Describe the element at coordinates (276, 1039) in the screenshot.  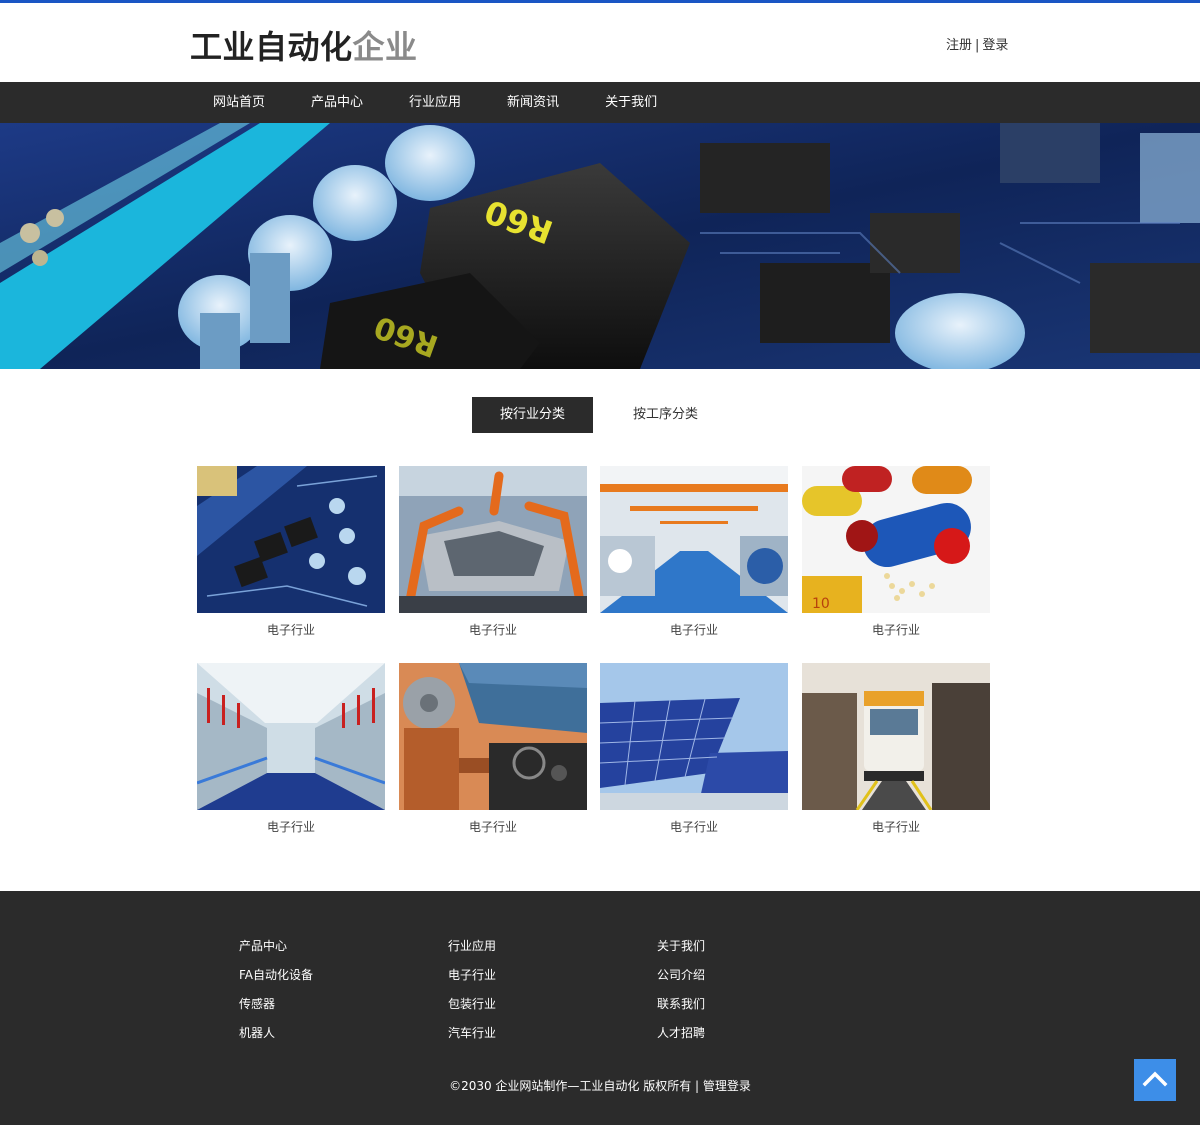
I see `footer-link: 机器人` at that location.